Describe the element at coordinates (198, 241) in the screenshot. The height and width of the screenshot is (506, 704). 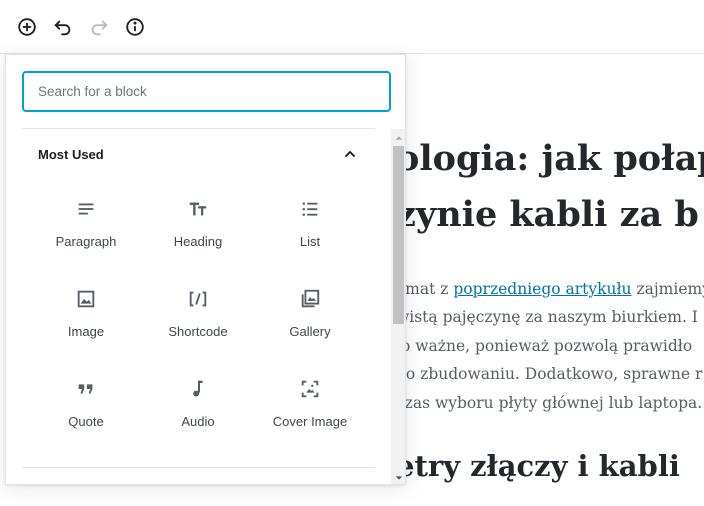
I see `block-label: Heading` at that location.